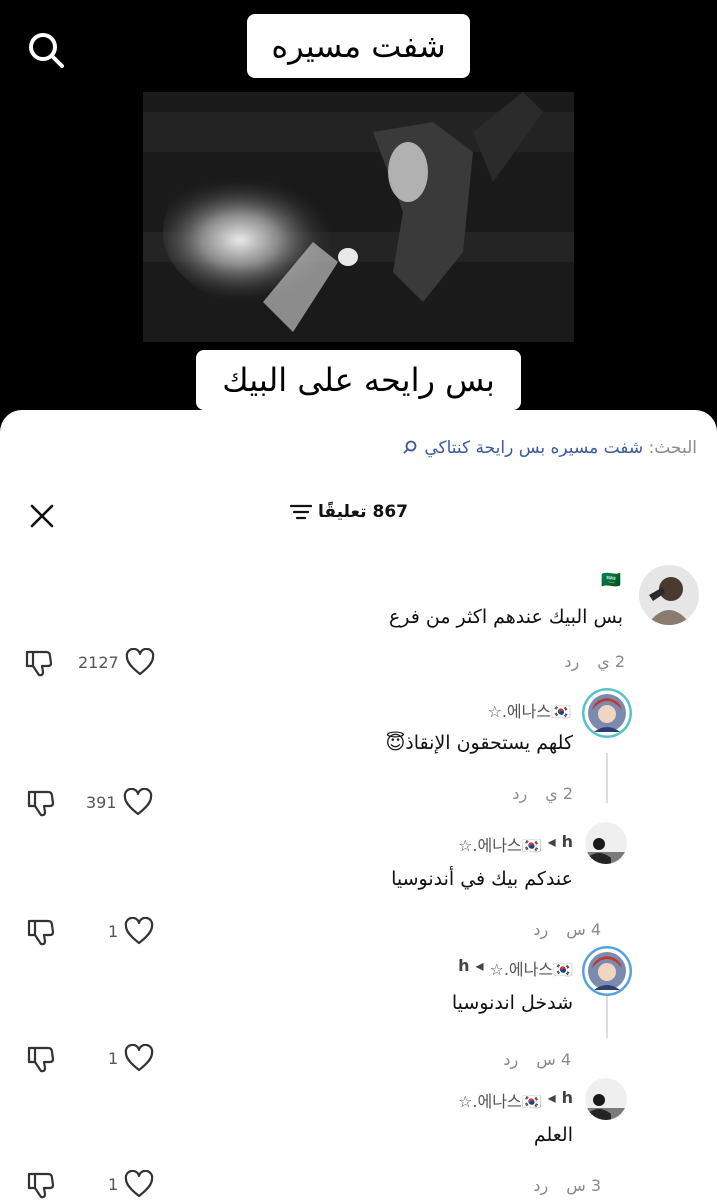 Image resolution: width=717 pixels, height=1200 pixels. Describe the element at coordinates (505, 617) in the screenshot. I see `comment-text: بس البيك عندهم اكثر من فرع` at that location.